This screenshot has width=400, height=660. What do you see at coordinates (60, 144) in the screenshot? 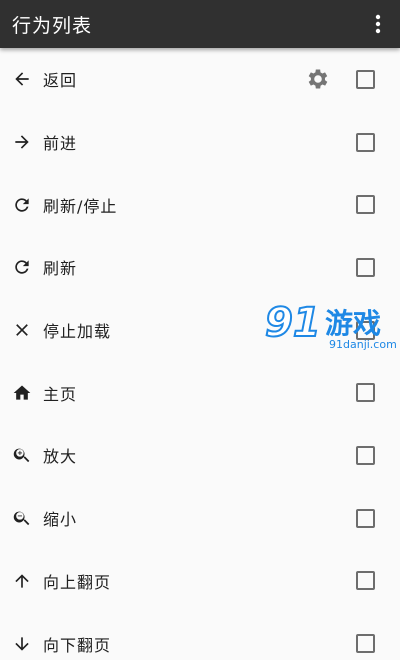
I see `list-item-label: 前进` at bounding box center [60, 144].